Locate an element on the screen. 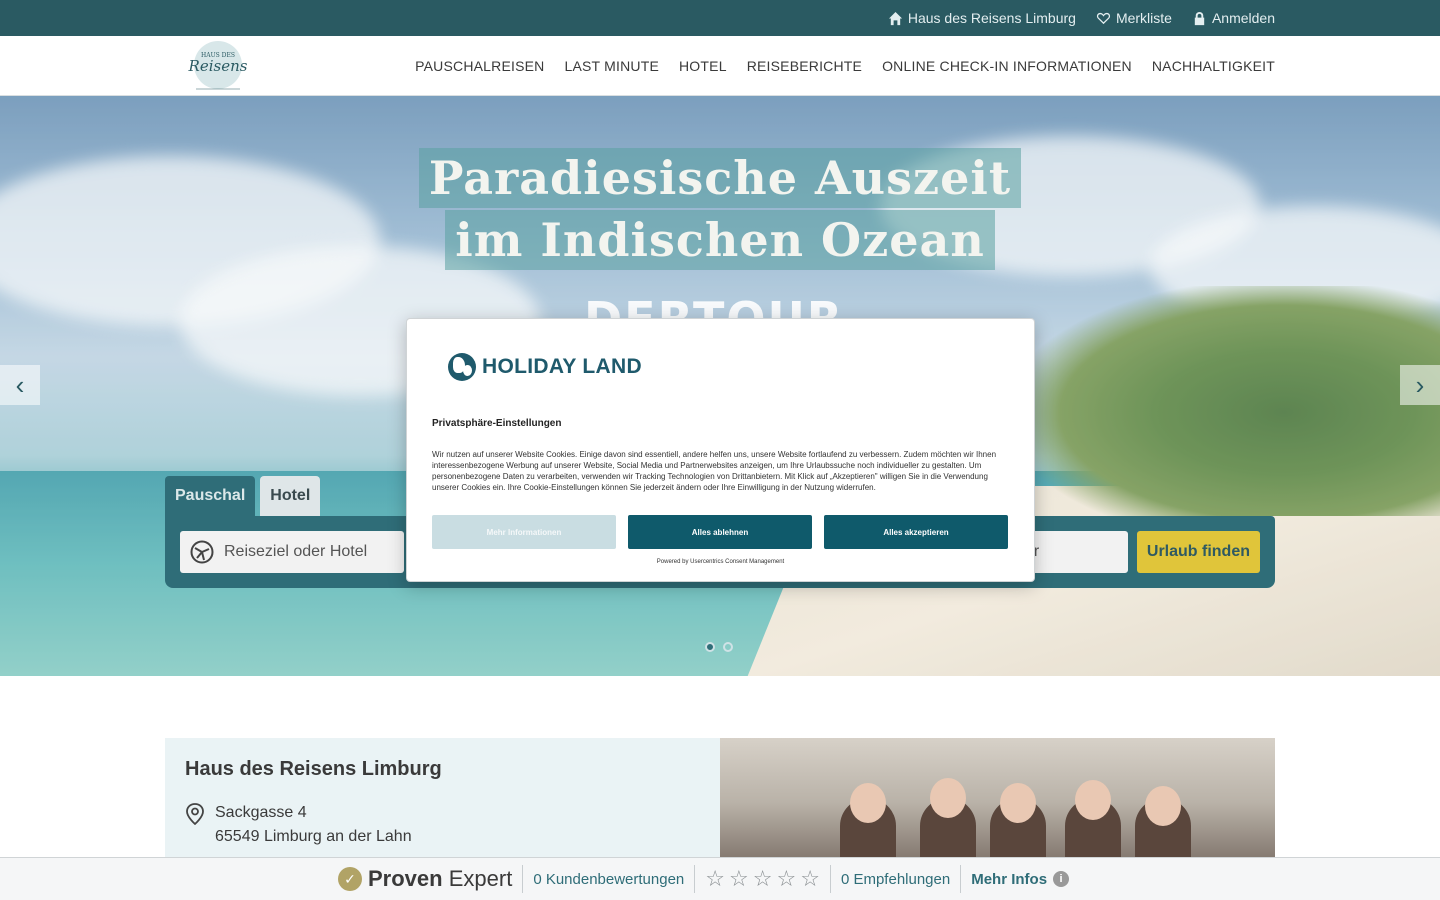 This screenshot has height=900, width=1440. destination-placeholder: Reiseziel oder Hotel is located at coordinates (296, 551).